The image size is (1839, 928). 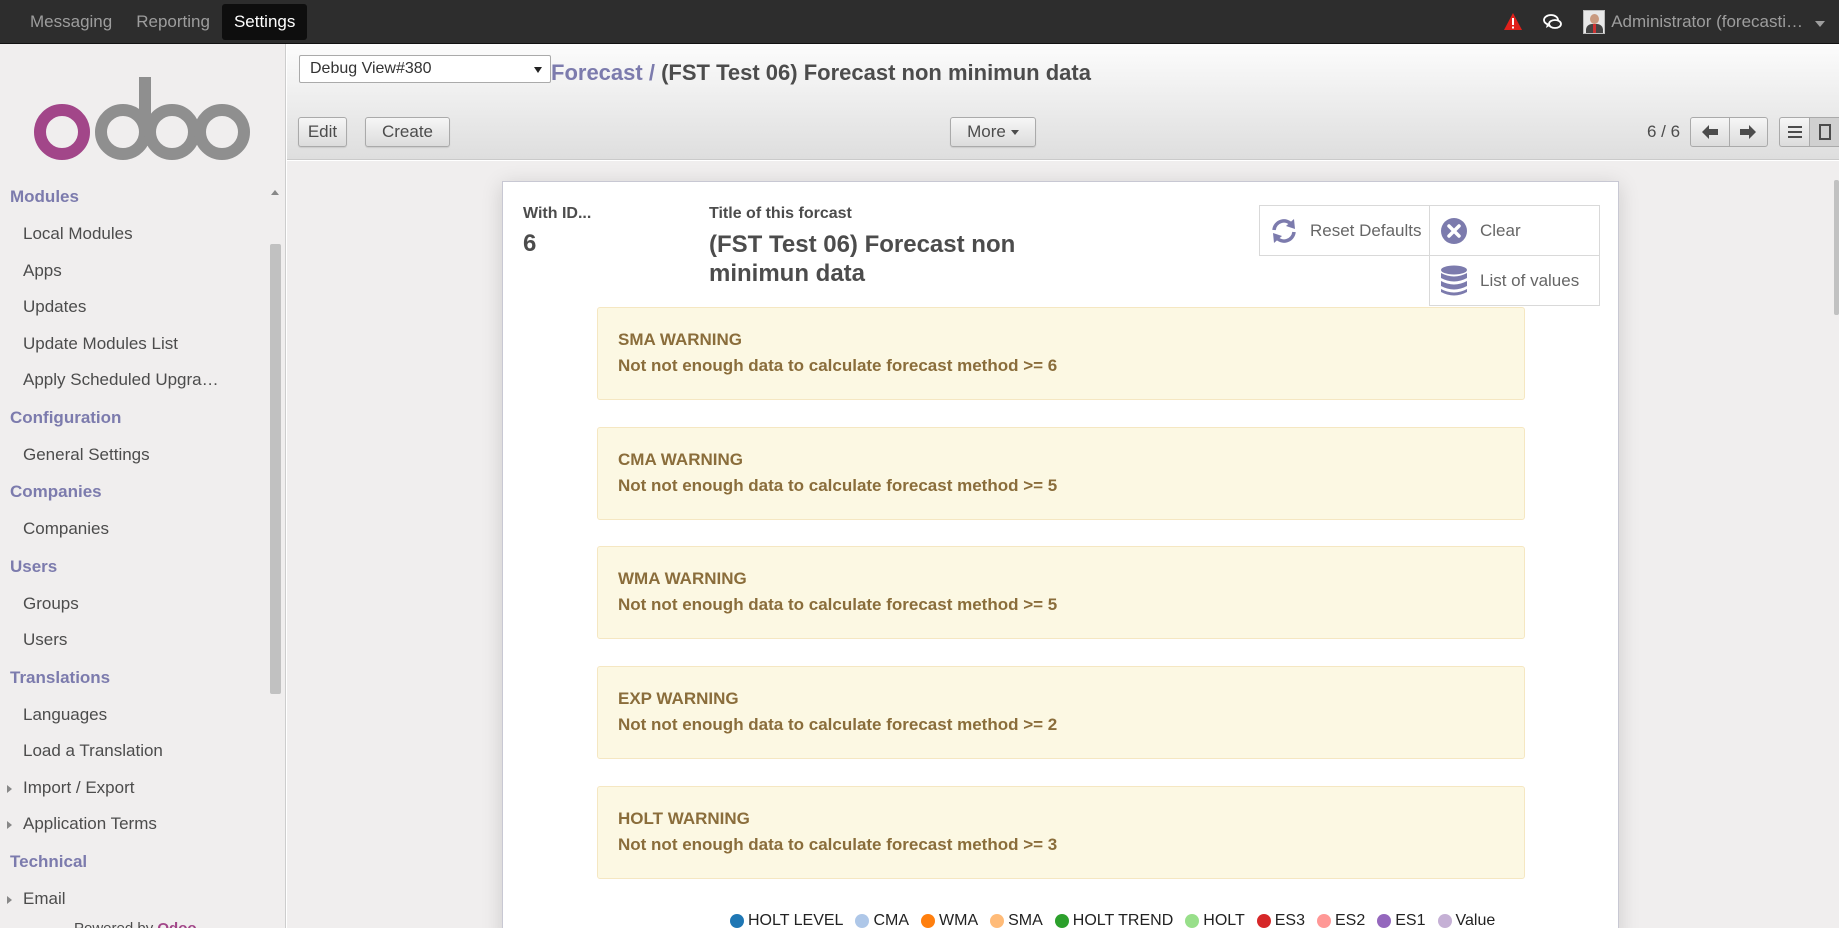 What do you see at coordinates (275, 469) in the screenshot?
I see `scrollbar-thumb` at bounding box center [275, 469].